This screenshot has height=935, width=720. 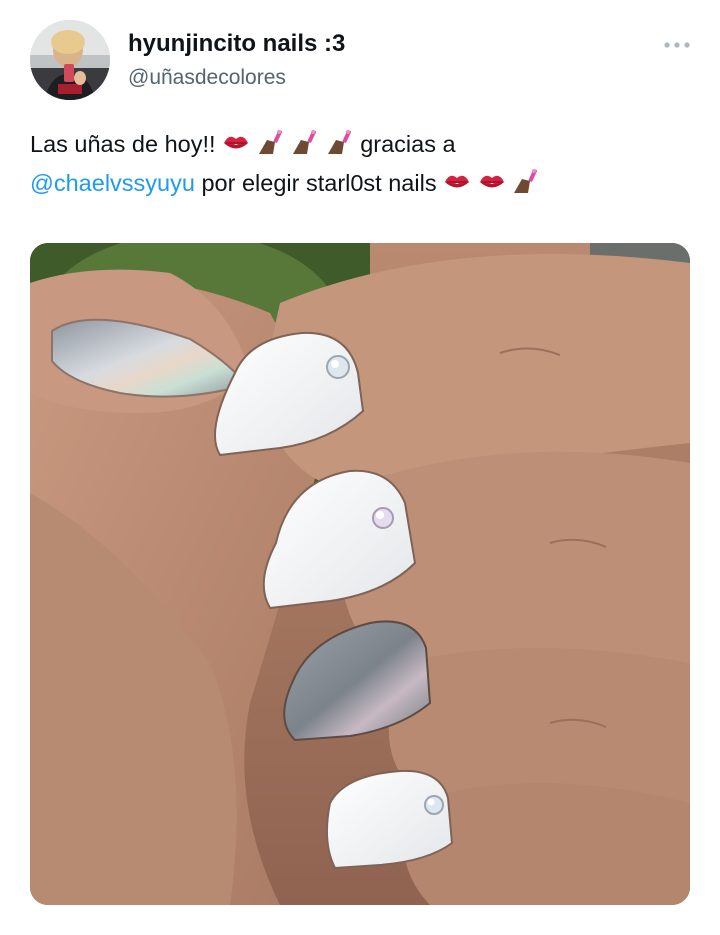 I want to click on tweet-text-line-1: Las uñas de hoy!! gracias a, so click(x=362, y=144).